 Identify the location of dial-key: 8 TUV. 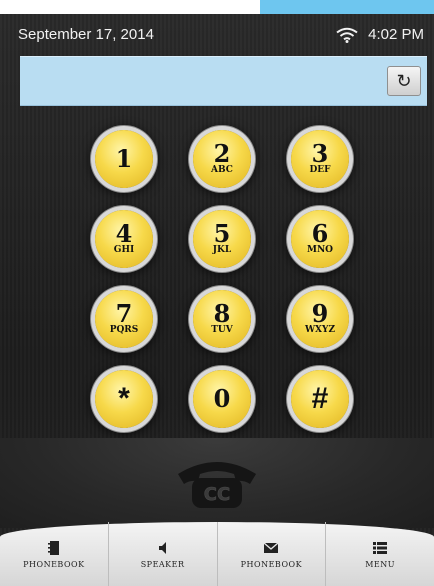
(222, 319).